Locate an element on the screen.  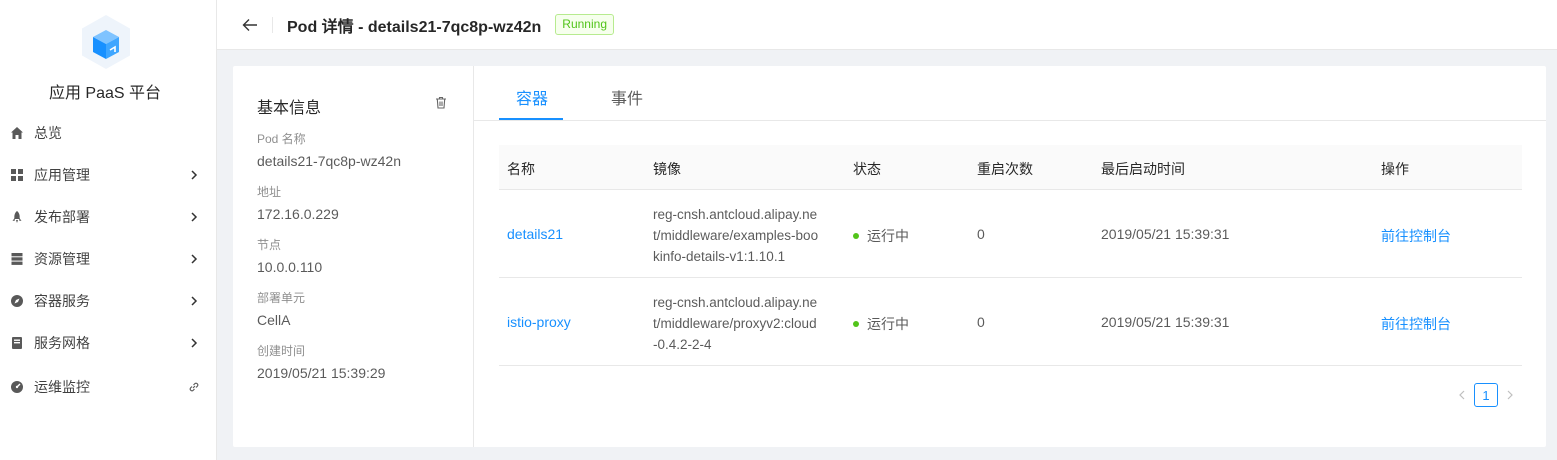
column-header-image: 镜像 is located at coordinates (667, 169).